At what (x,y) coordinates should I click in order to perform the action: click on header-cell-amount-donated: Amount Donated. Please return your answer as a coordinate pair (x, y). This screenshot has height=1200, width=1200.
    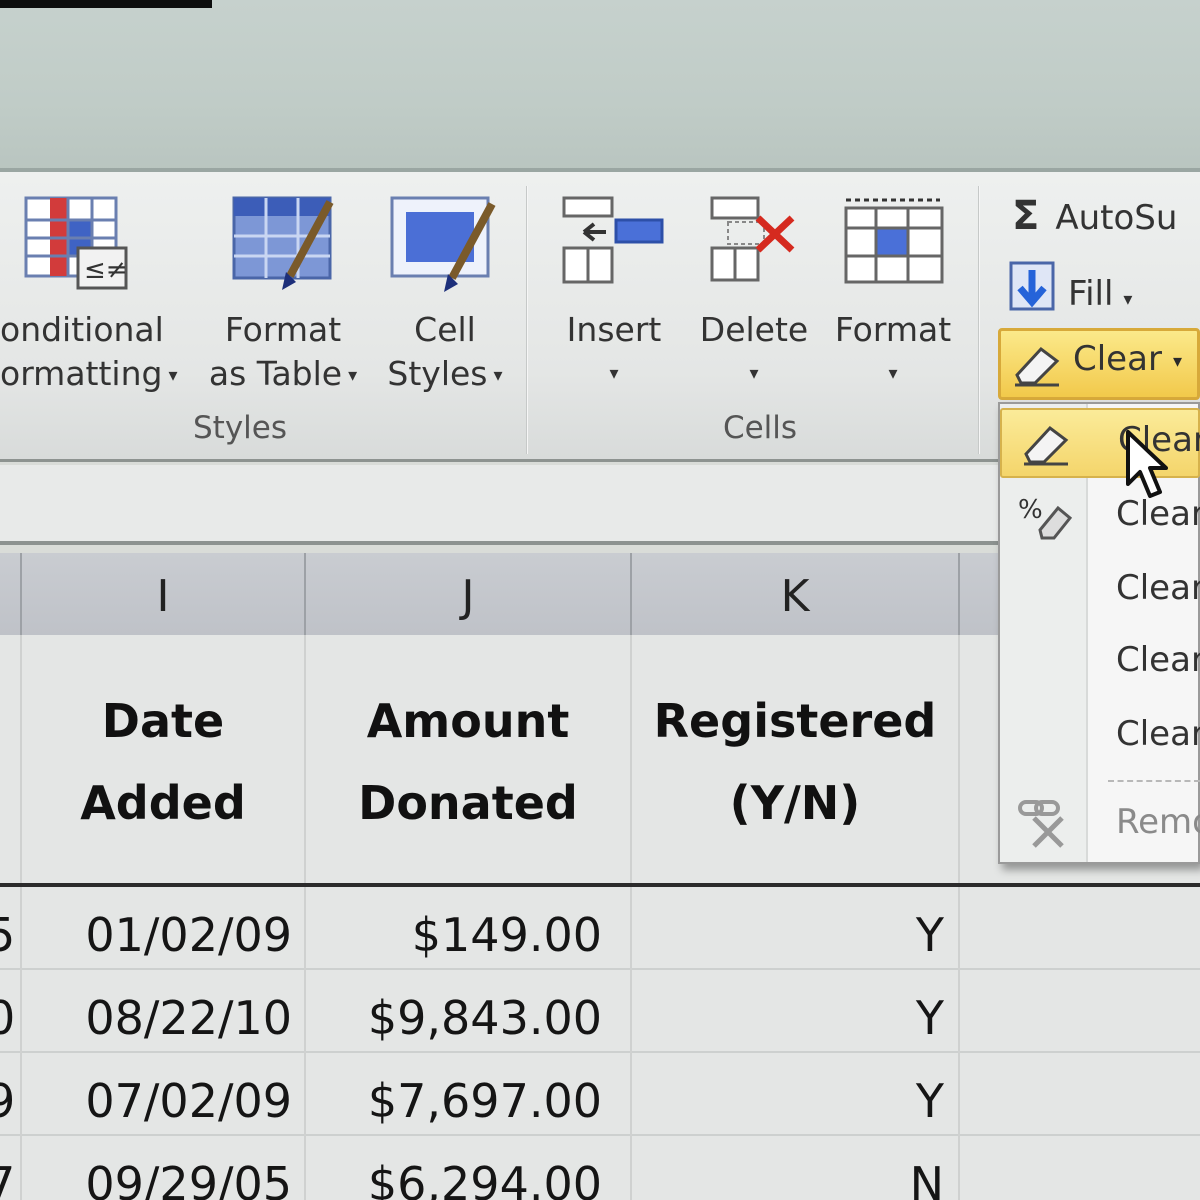
    Looking at the image, I should click on (469, 760).